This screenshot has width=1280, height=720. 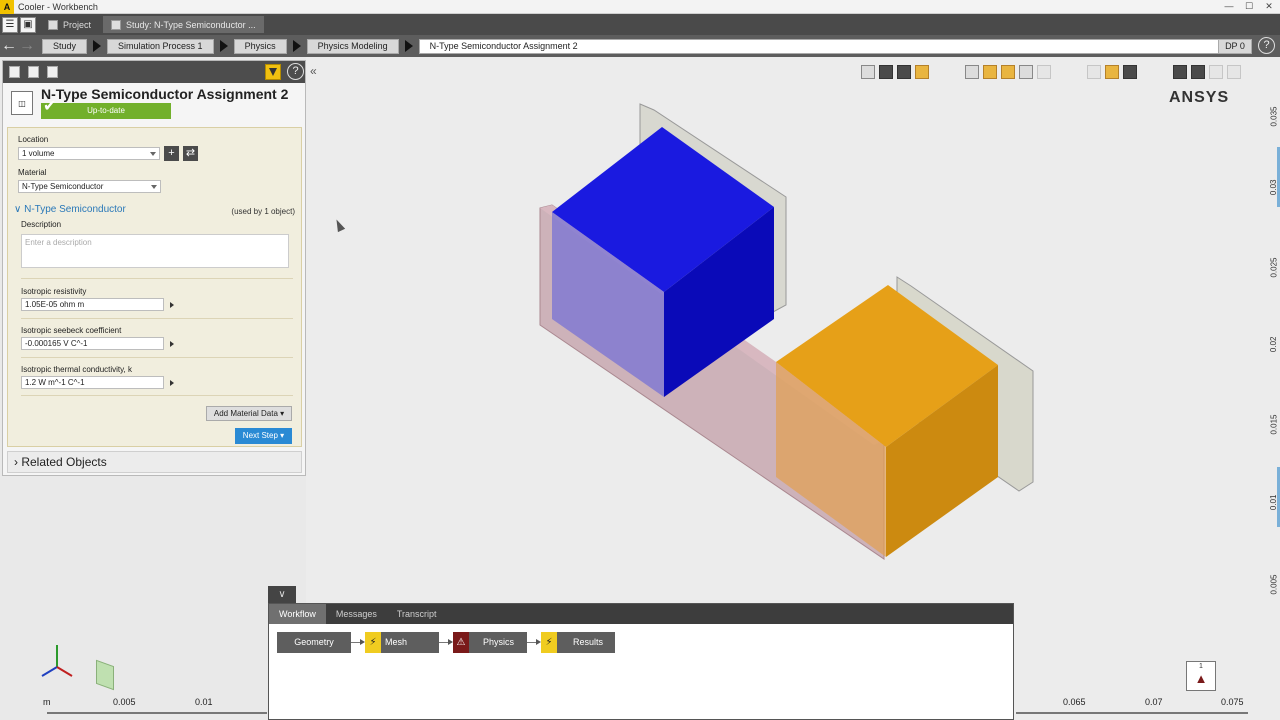 I want to click on delete-icon, so click(x=52, y=72).